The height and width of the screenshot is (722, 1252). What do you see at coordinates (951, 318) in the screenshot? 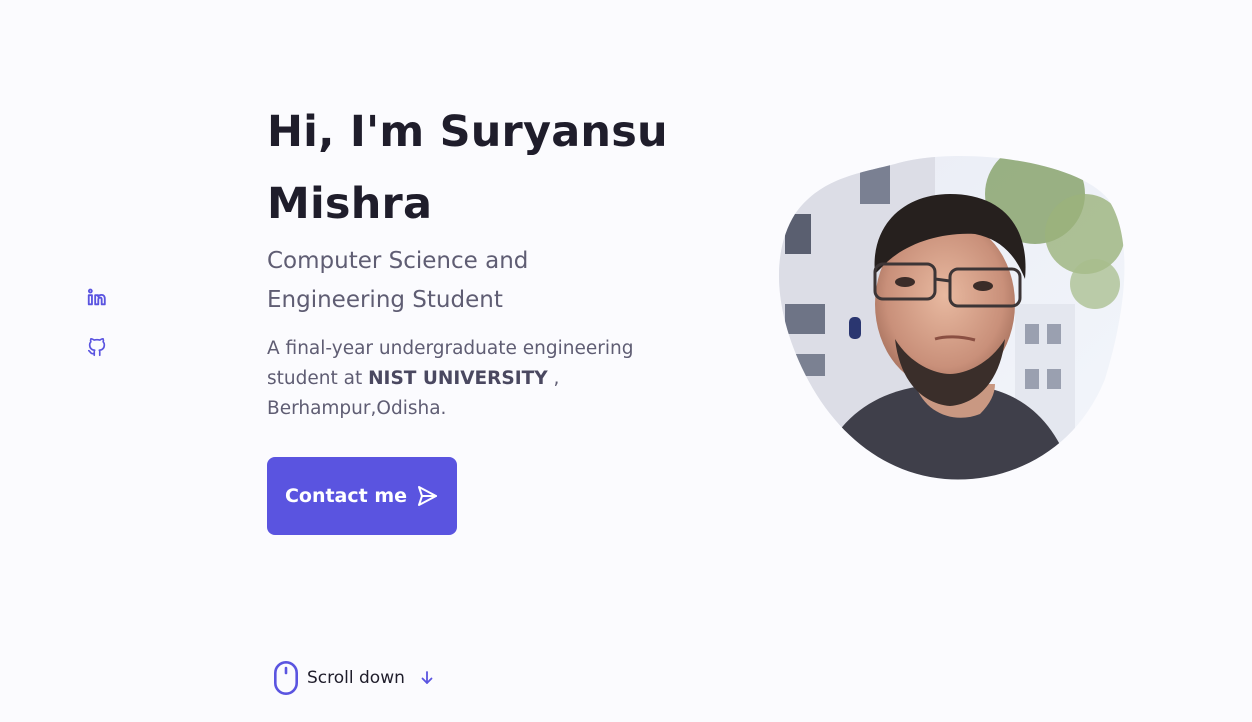
I see `profile-image` at bounding box center [951, 318].